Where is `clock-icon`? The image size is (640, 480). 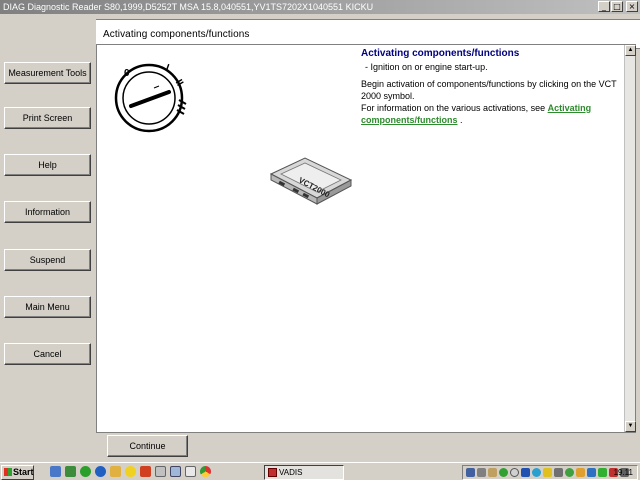 clock-icon is located at coordinates (514, 472).